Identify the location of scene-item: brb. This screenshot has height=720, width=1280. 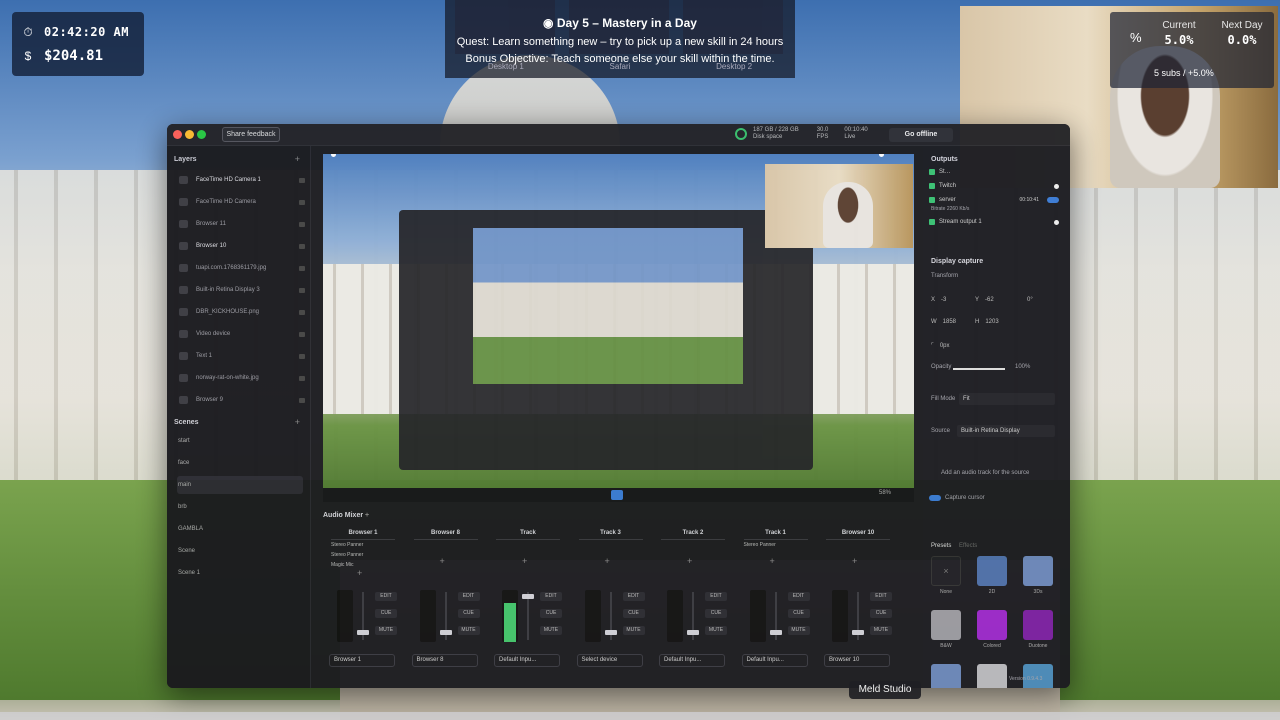
(240, 507).